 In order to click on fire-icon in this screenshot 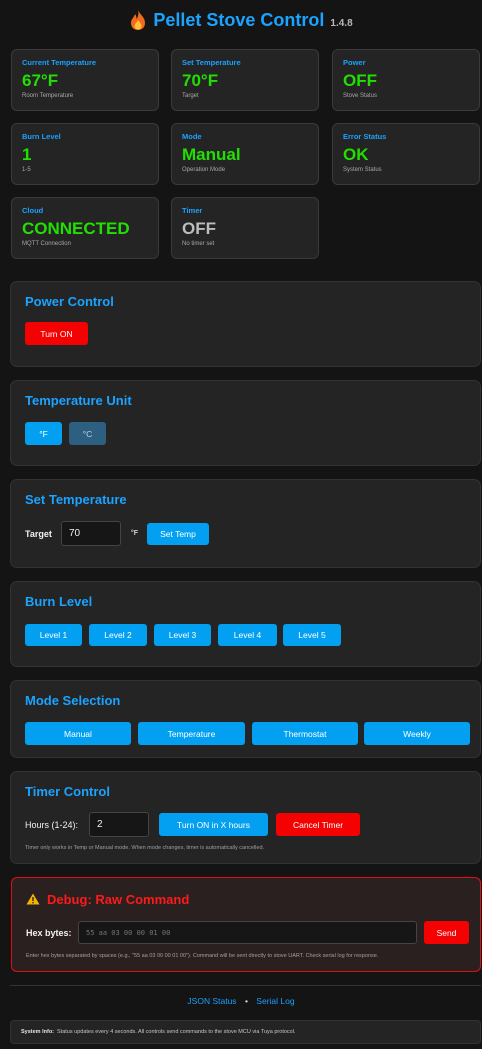, I will do `click(138, 20)`.